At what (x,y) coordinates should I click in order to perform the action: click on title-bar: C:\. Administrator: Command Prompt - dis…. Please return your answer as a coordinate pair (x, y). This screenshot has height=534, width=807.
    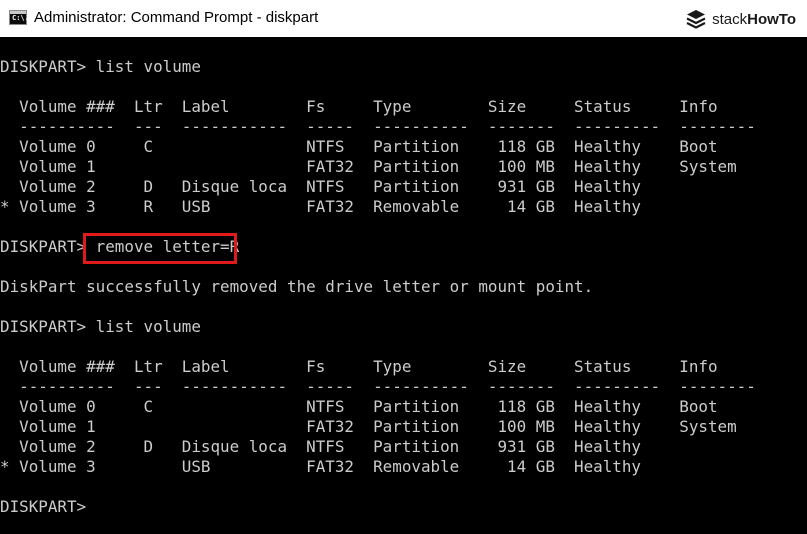
    Looking at the image, I should click on (403, 18).